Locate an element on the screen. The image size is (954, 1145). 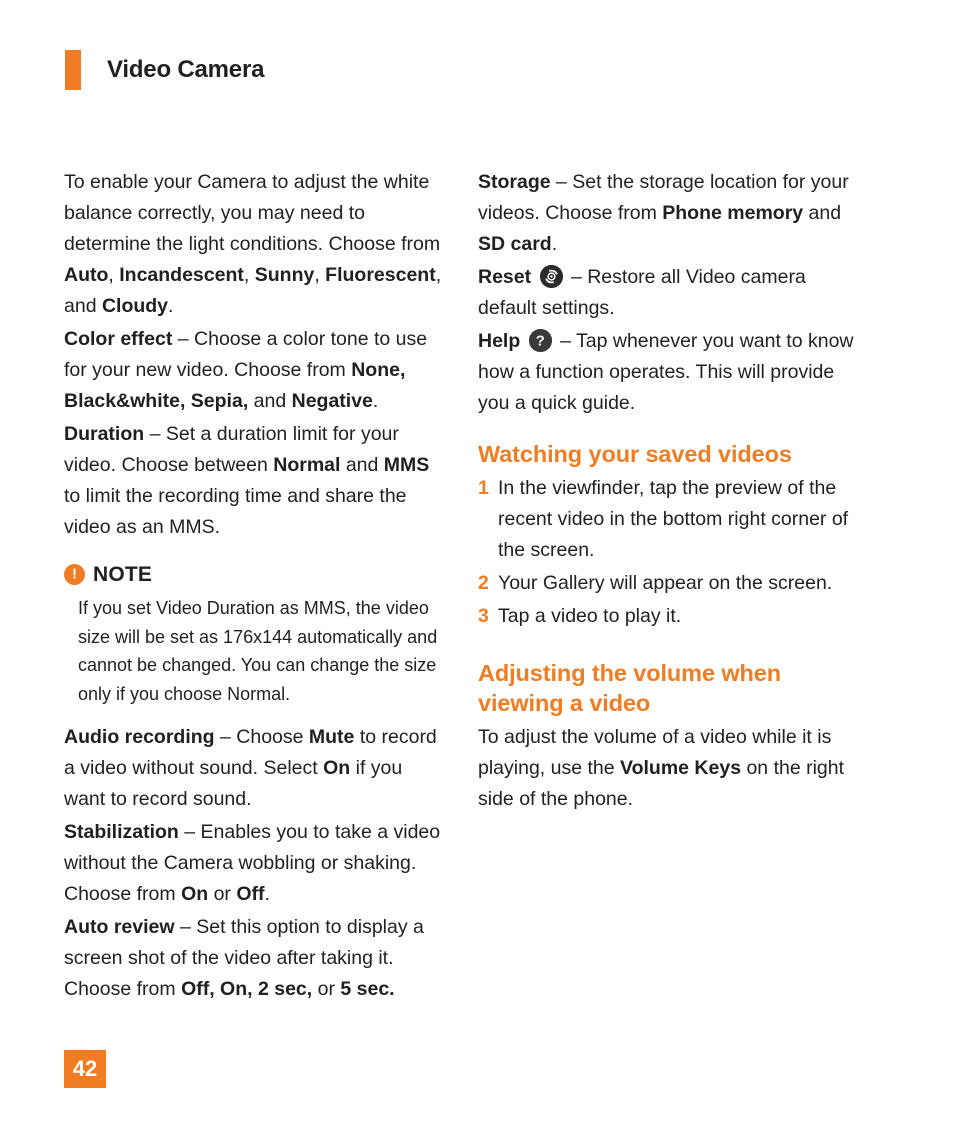
step-text: Your Gallery will appear on the screen. is located at coordinates (665, 583).